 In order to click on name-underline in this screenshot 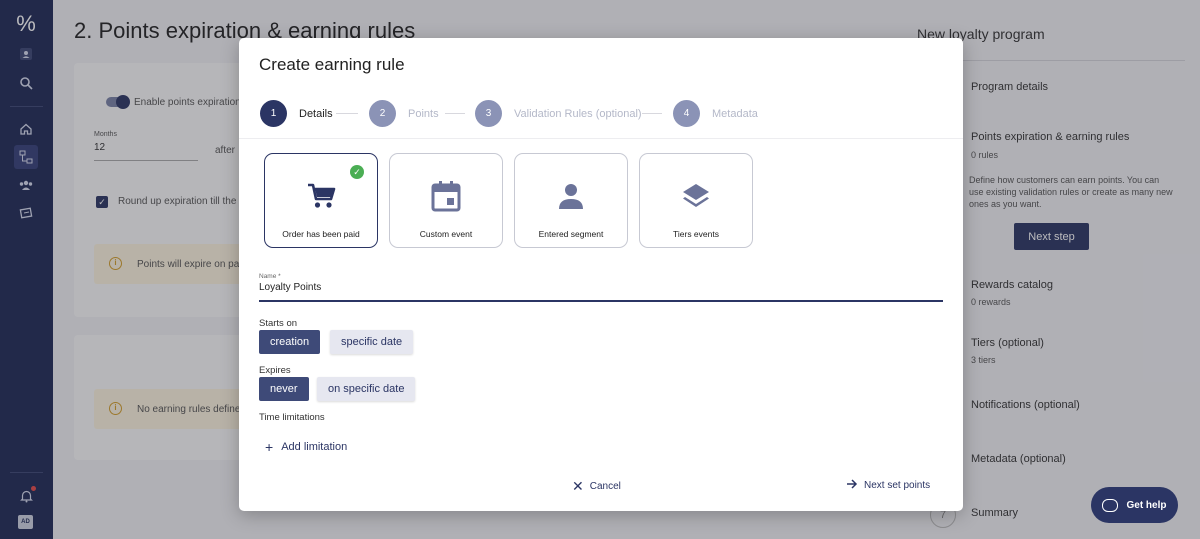, I will do `click(601, 301)`.